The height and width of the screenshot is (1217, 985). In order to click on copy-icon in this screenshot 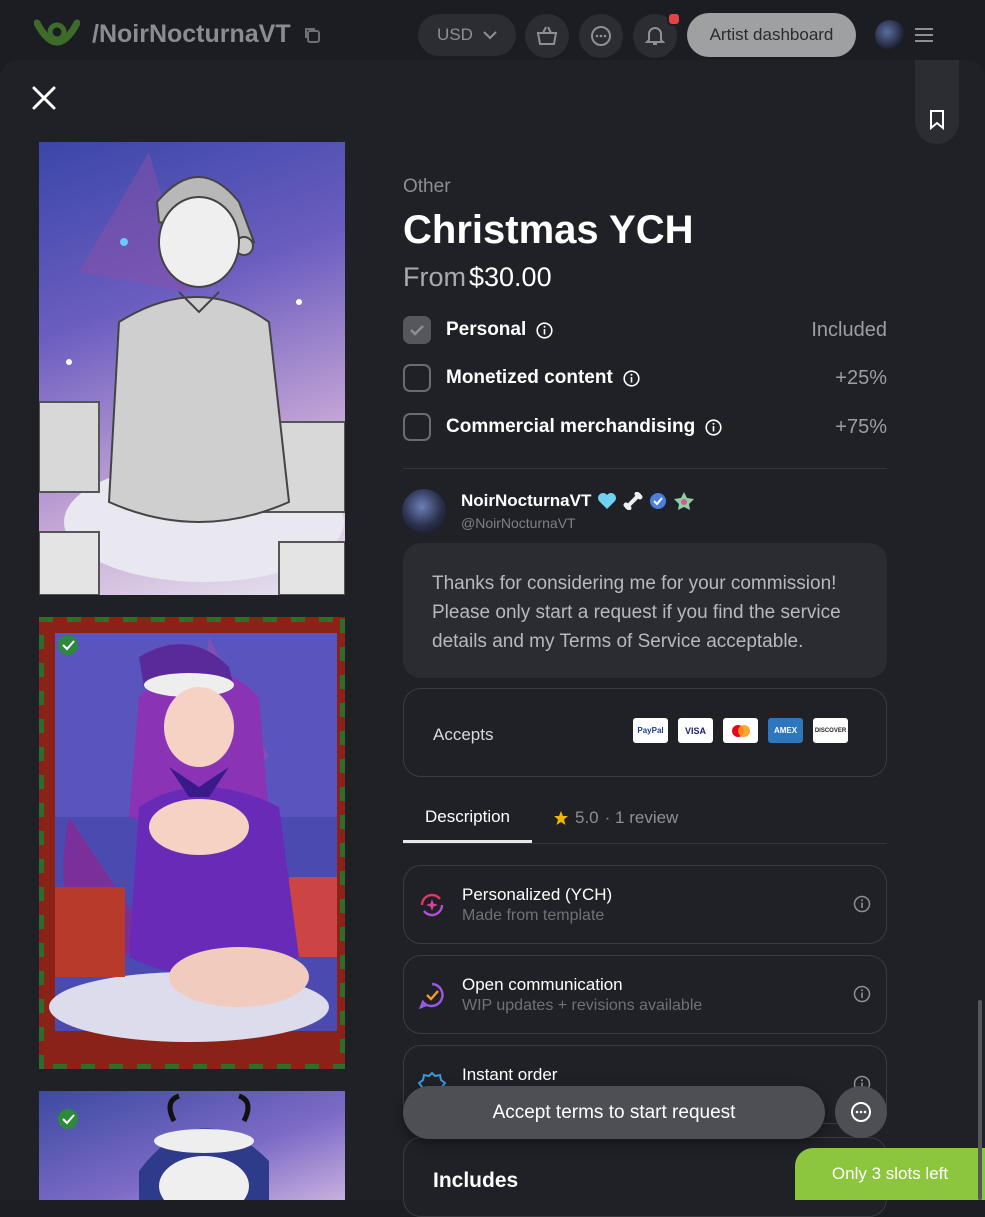, I will do `click(312, 35)`.